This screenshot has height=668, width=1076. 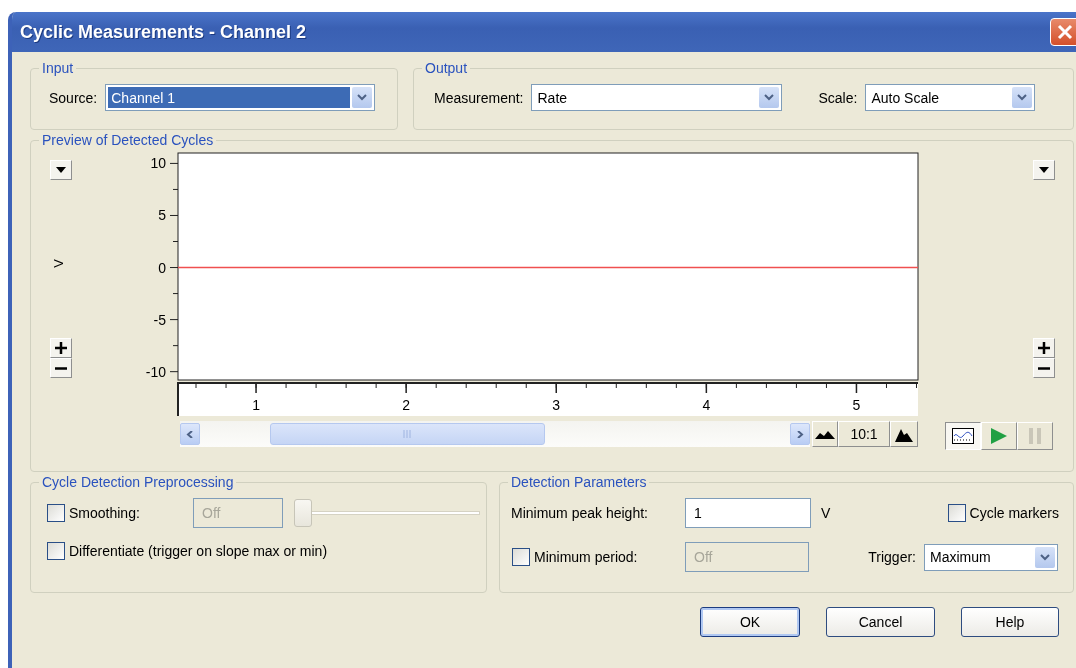 I want to click on group-legend: Preview of Detected Cycles, so click(x=128, y=140).